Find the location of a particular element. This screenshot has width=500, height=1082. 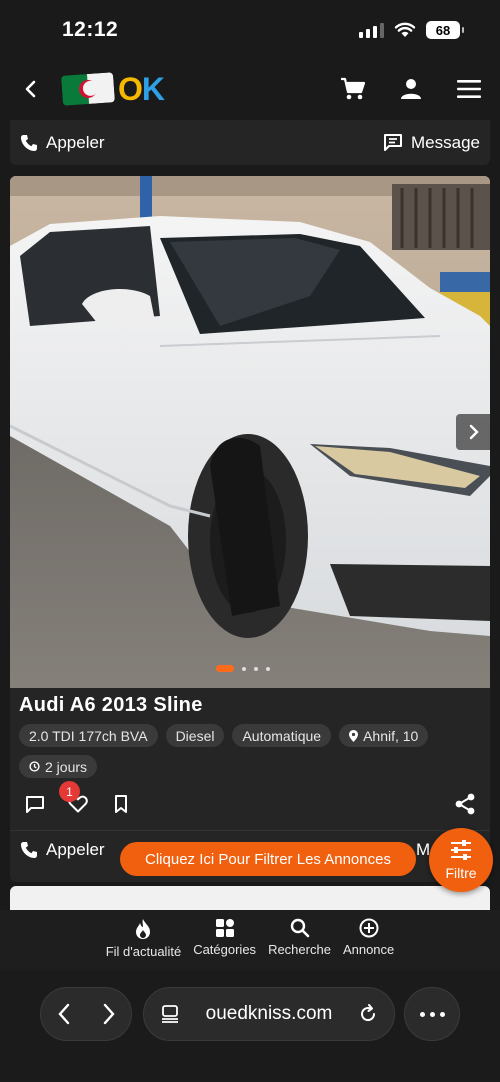

share-button is located at coordinates (465, 804).